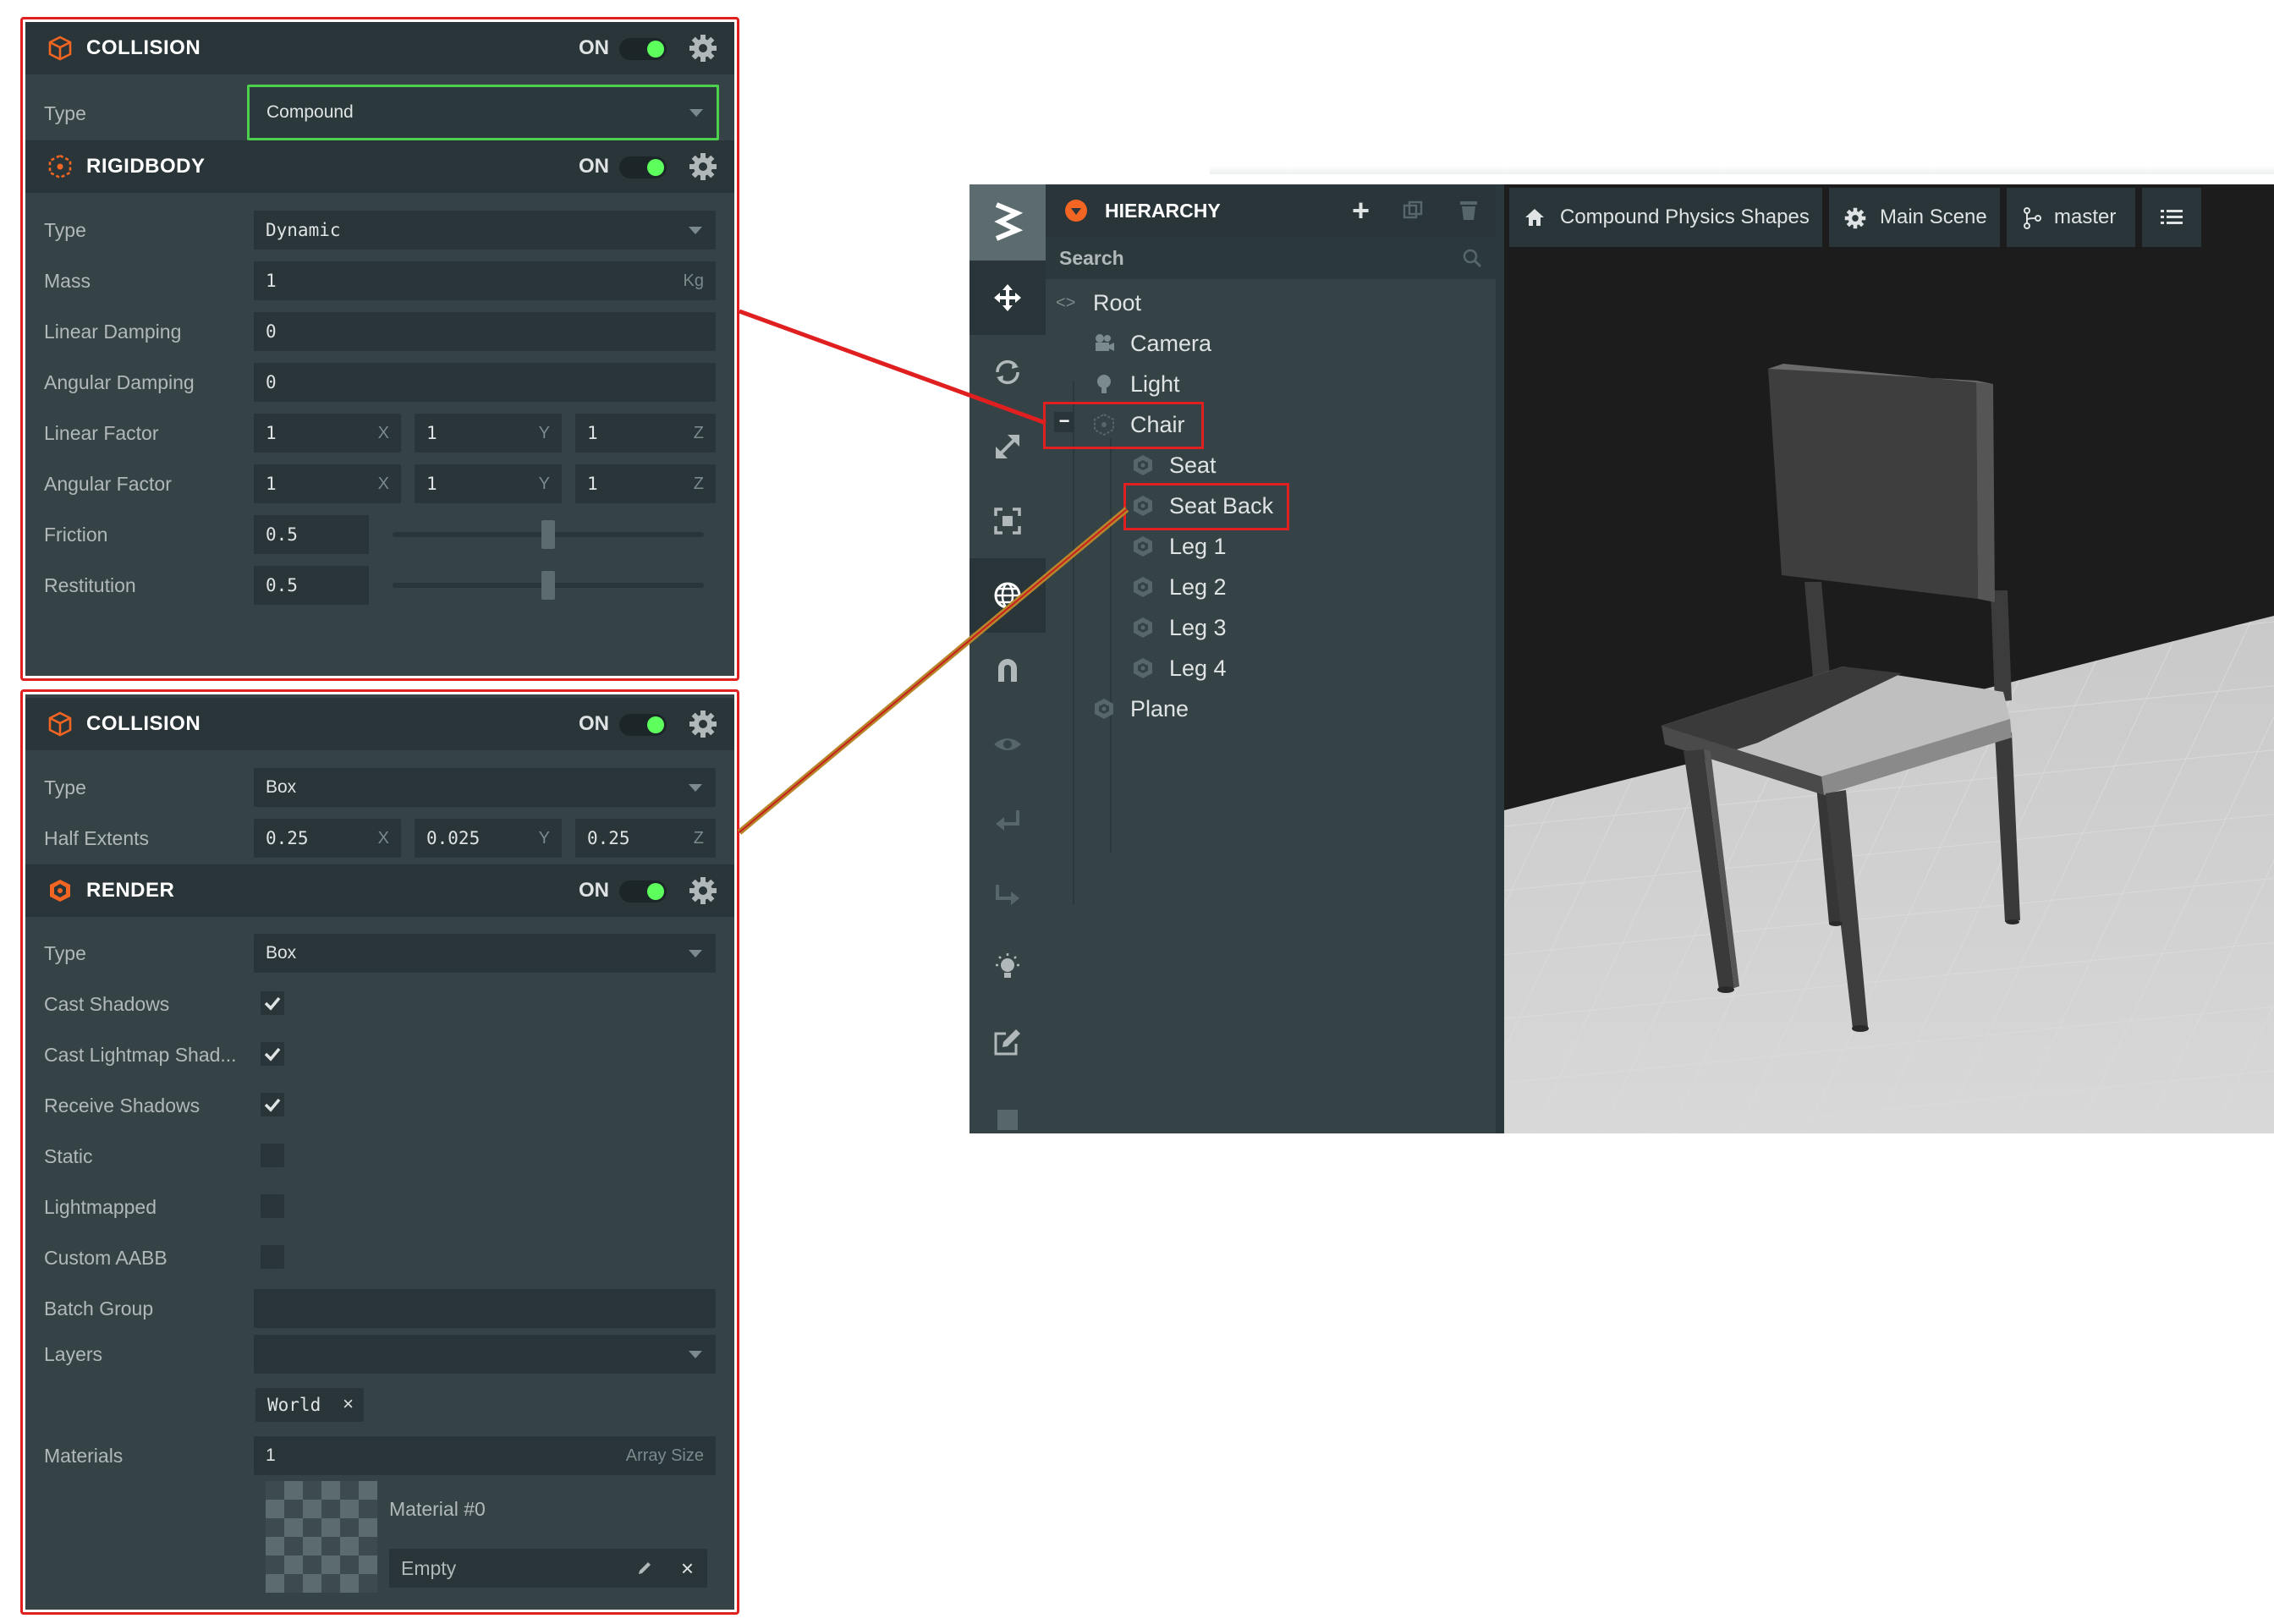 The height and width of the screenshot is (1624, 2274). Describe the element at coordinates (1198, 669) in the screenshot. I see `tree-item-label: Leg 4` at that location.